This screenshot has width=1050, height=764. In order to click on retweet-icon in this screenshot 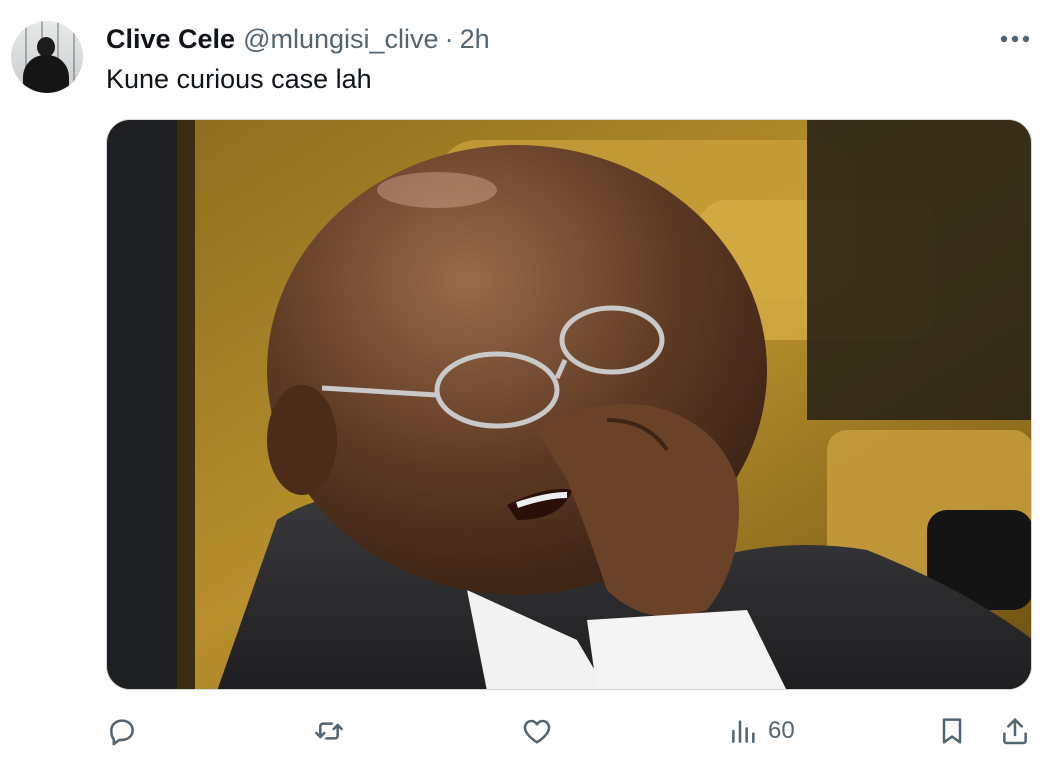, I will do `click(329, 731)`.